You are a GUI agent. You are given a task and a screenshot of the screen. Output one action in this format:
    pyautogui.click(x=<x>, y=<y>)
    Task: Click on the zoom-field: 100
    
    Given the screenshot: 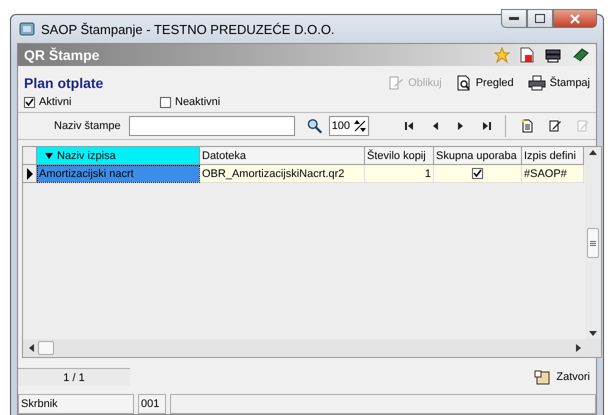 What is the action you would take?
    pyautogui.click(x=349, y=126)
    